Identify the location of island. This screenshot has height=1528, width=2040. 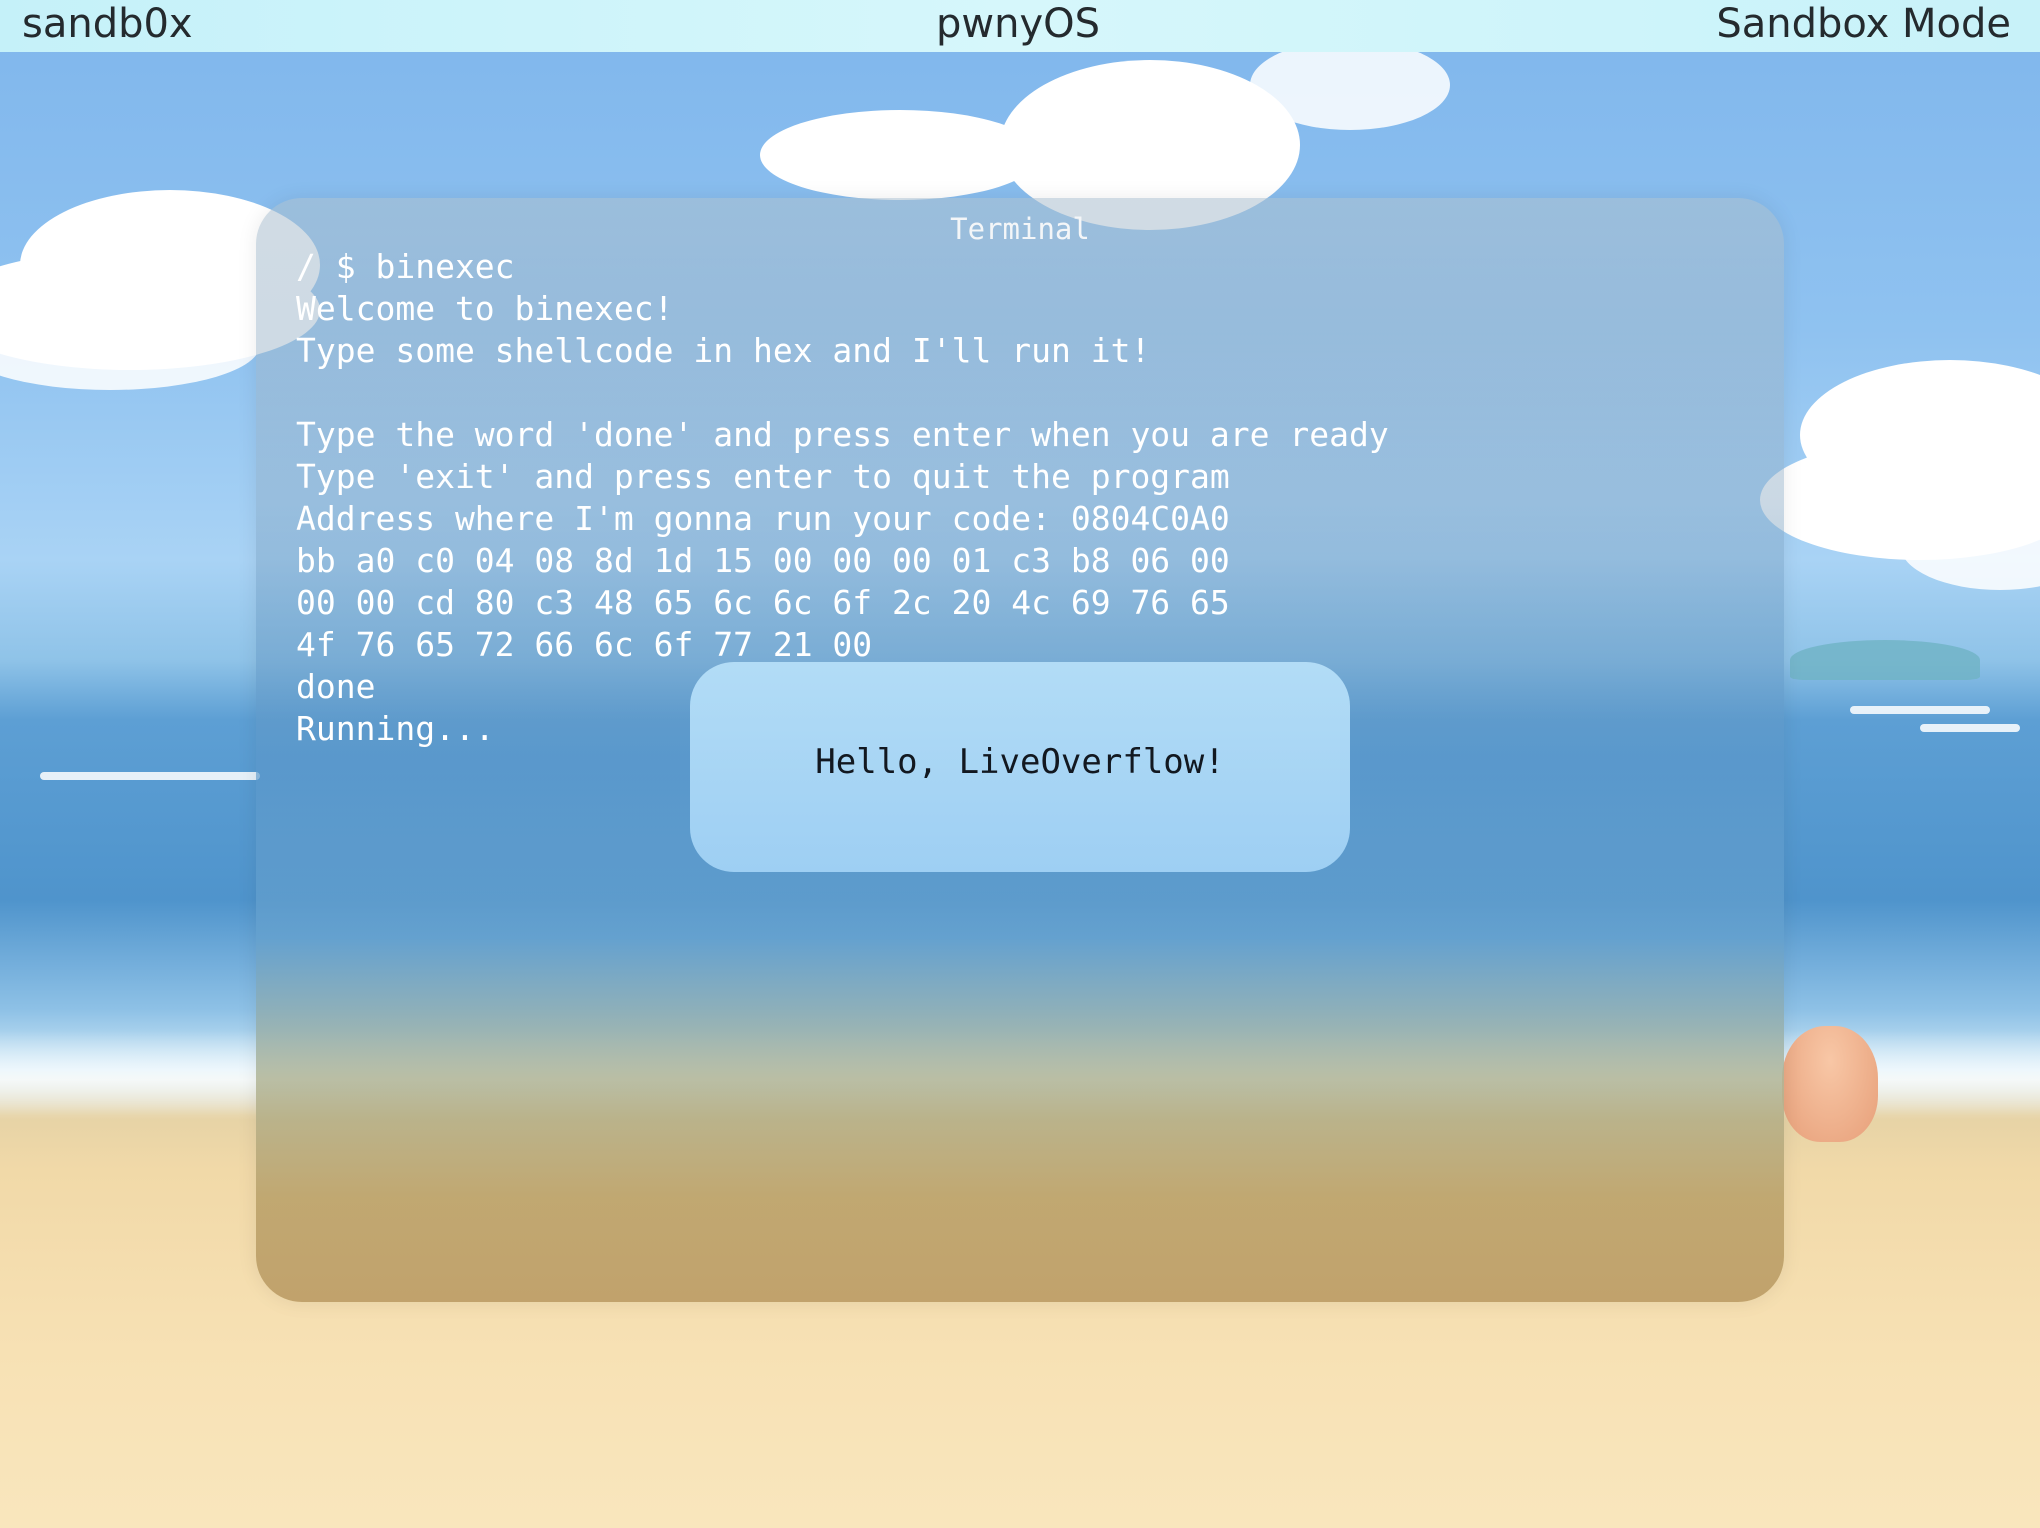
(1885, 660).